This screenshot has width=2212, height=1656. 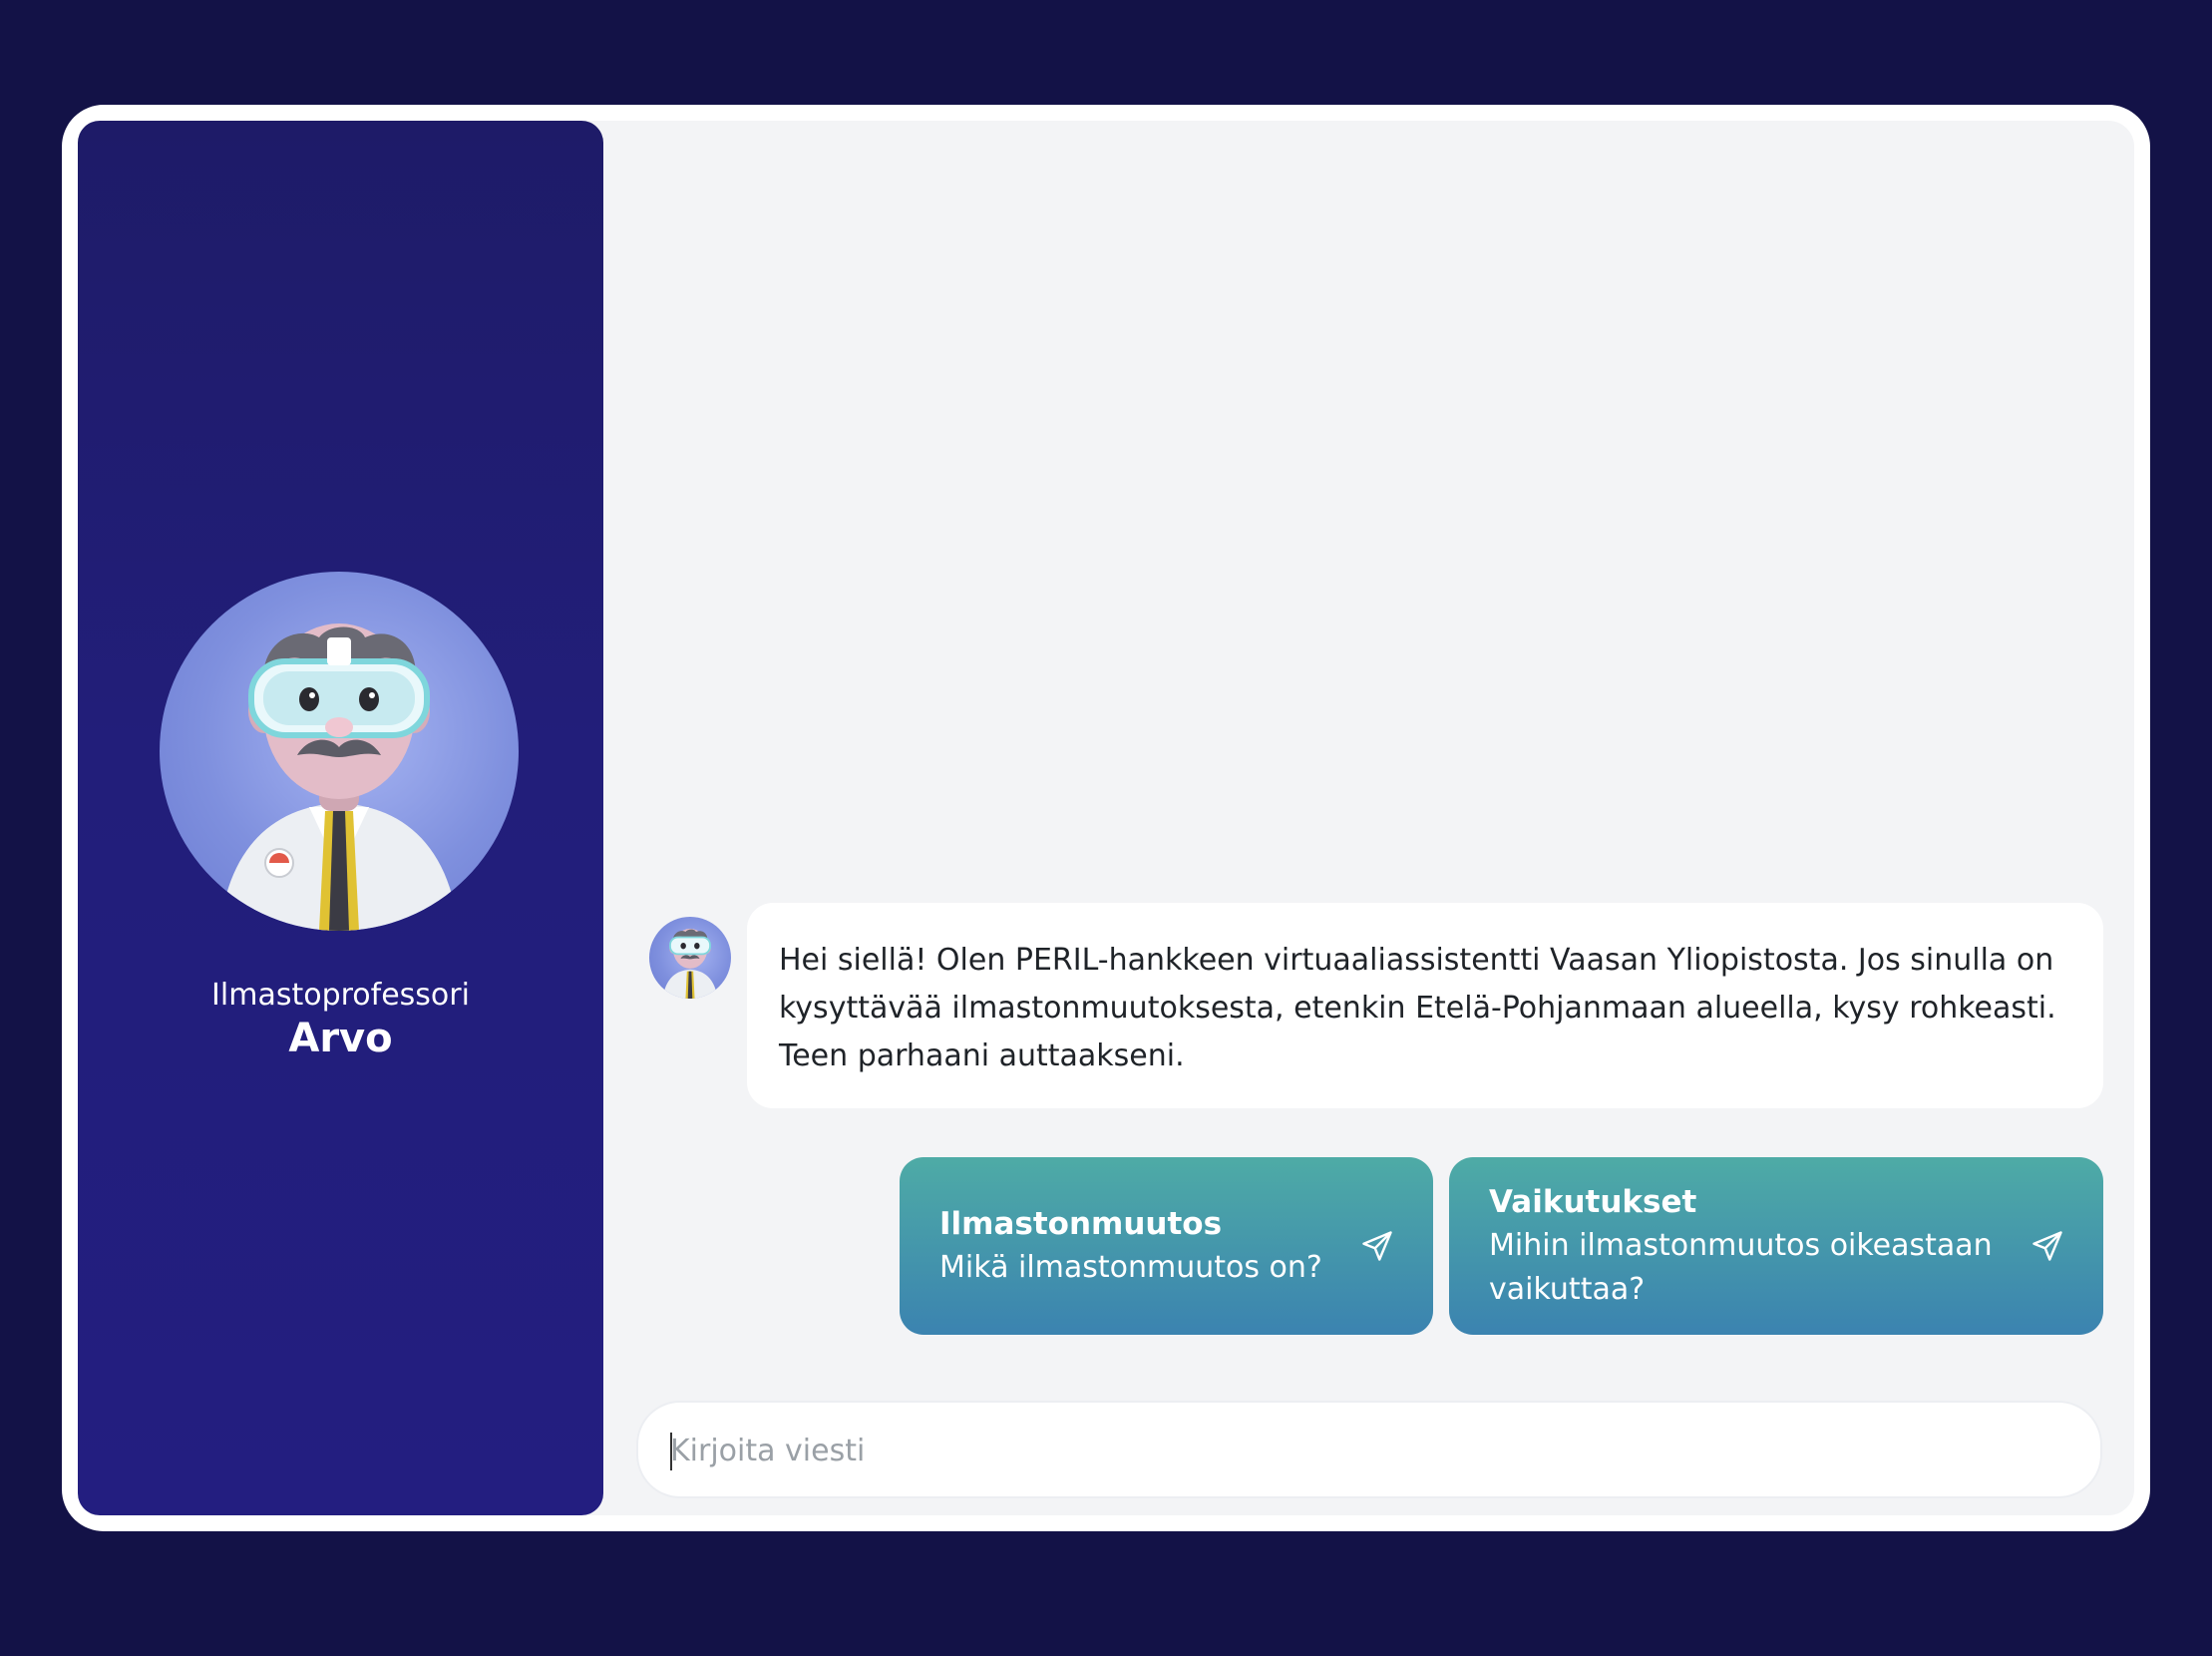 I want to click on message-input, so click(x=1368, y=1450).